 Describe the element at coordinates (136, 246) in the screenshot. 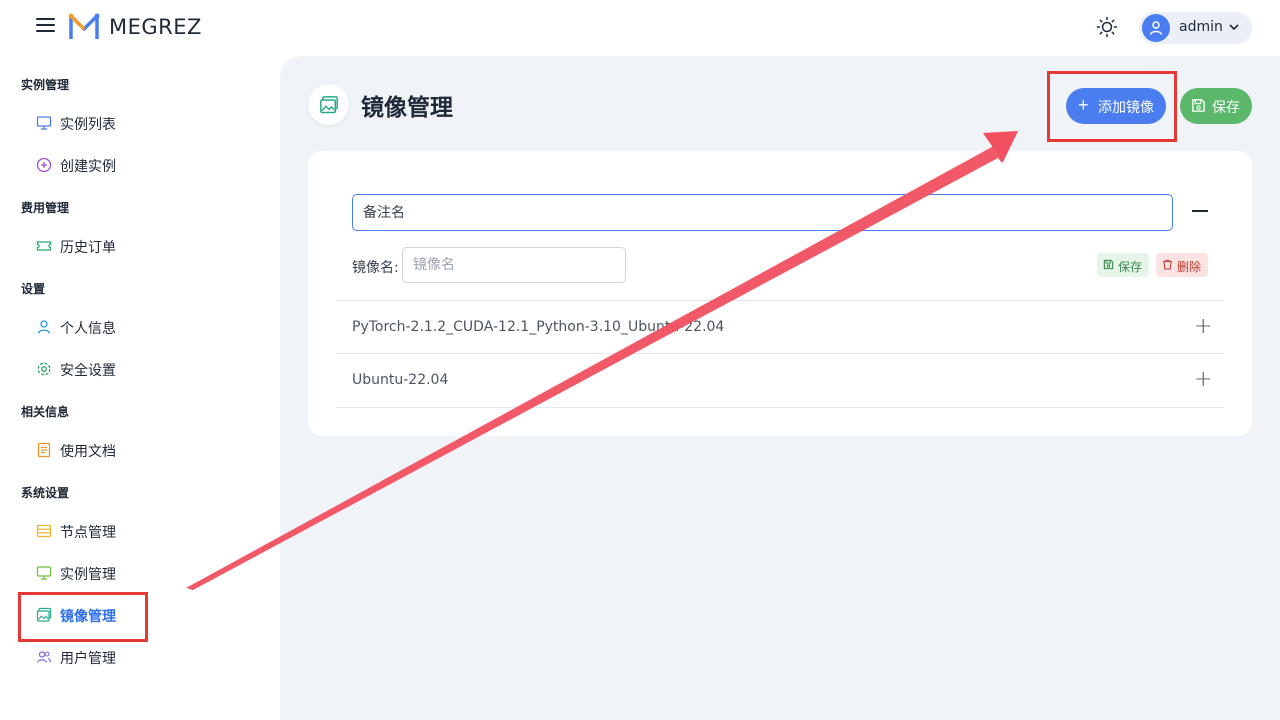

I see `sidebar-item-order-history: 历史订单` at that location.